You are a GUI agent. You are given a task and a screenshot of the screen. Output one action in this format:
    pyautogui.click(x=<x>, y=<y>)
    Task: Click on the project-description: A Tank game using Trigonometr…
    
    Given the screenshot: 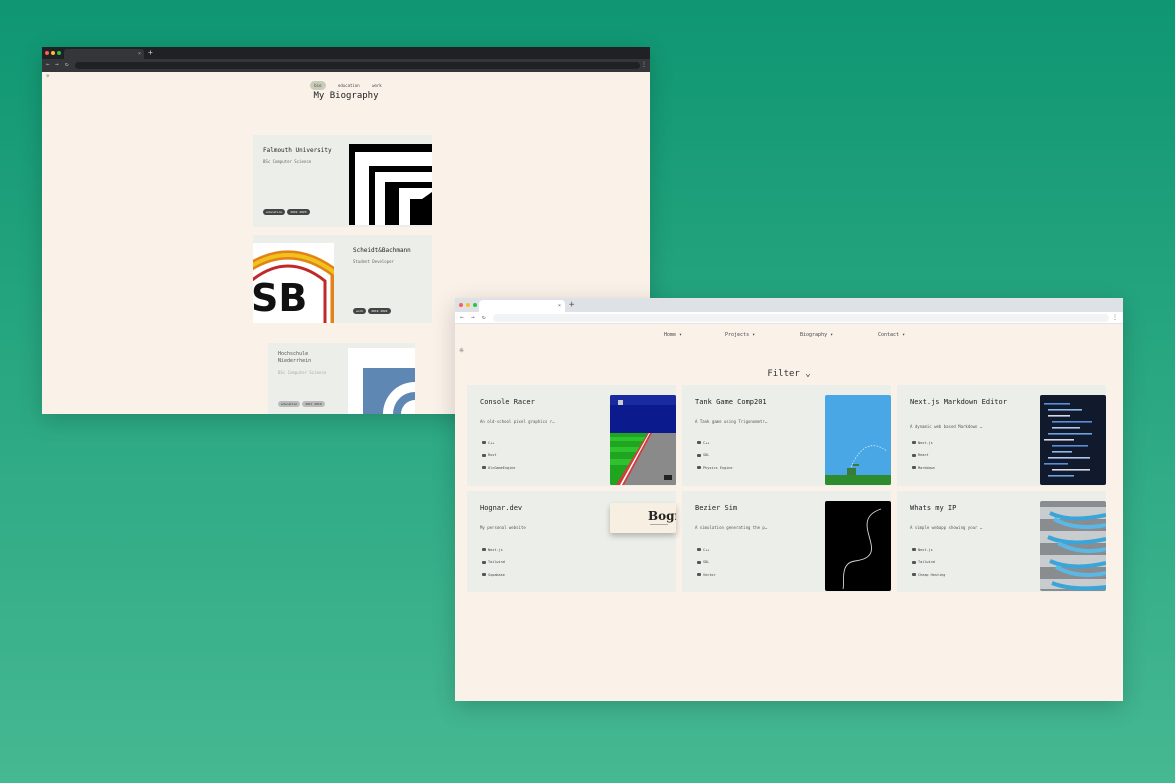 What is the action you would take?
    pyautogui.click(x=731, y=421)
    